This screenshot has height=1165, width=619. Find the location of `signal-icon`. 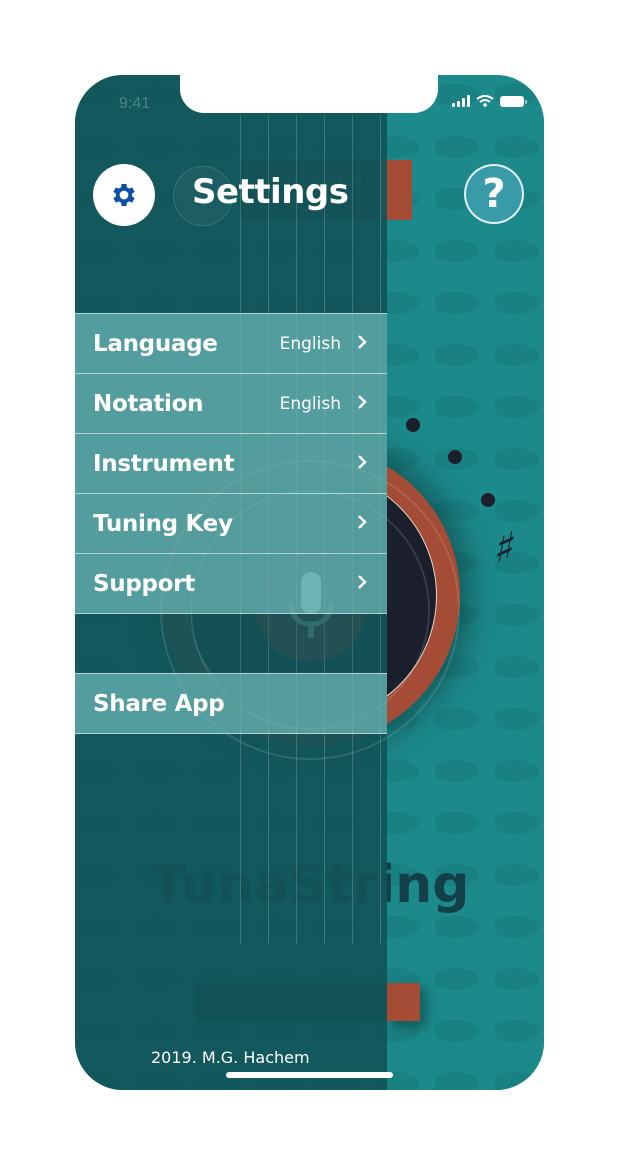

signal-icon is located at coordinates (461, 101).